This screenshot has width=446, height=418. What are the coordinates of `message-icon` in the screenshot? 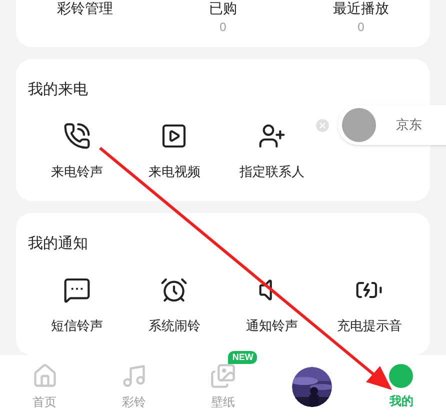 It's located at (76, 290).